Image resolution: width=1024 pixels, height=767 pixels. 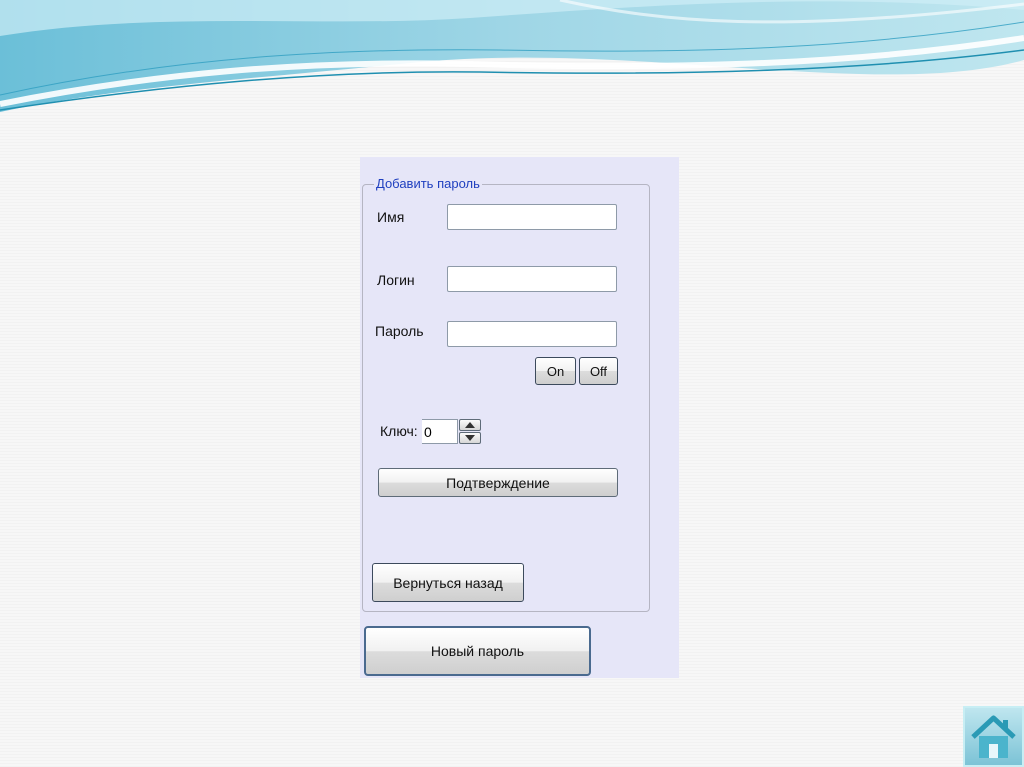 I want to click on home-icon, so click(x=993, y=736).